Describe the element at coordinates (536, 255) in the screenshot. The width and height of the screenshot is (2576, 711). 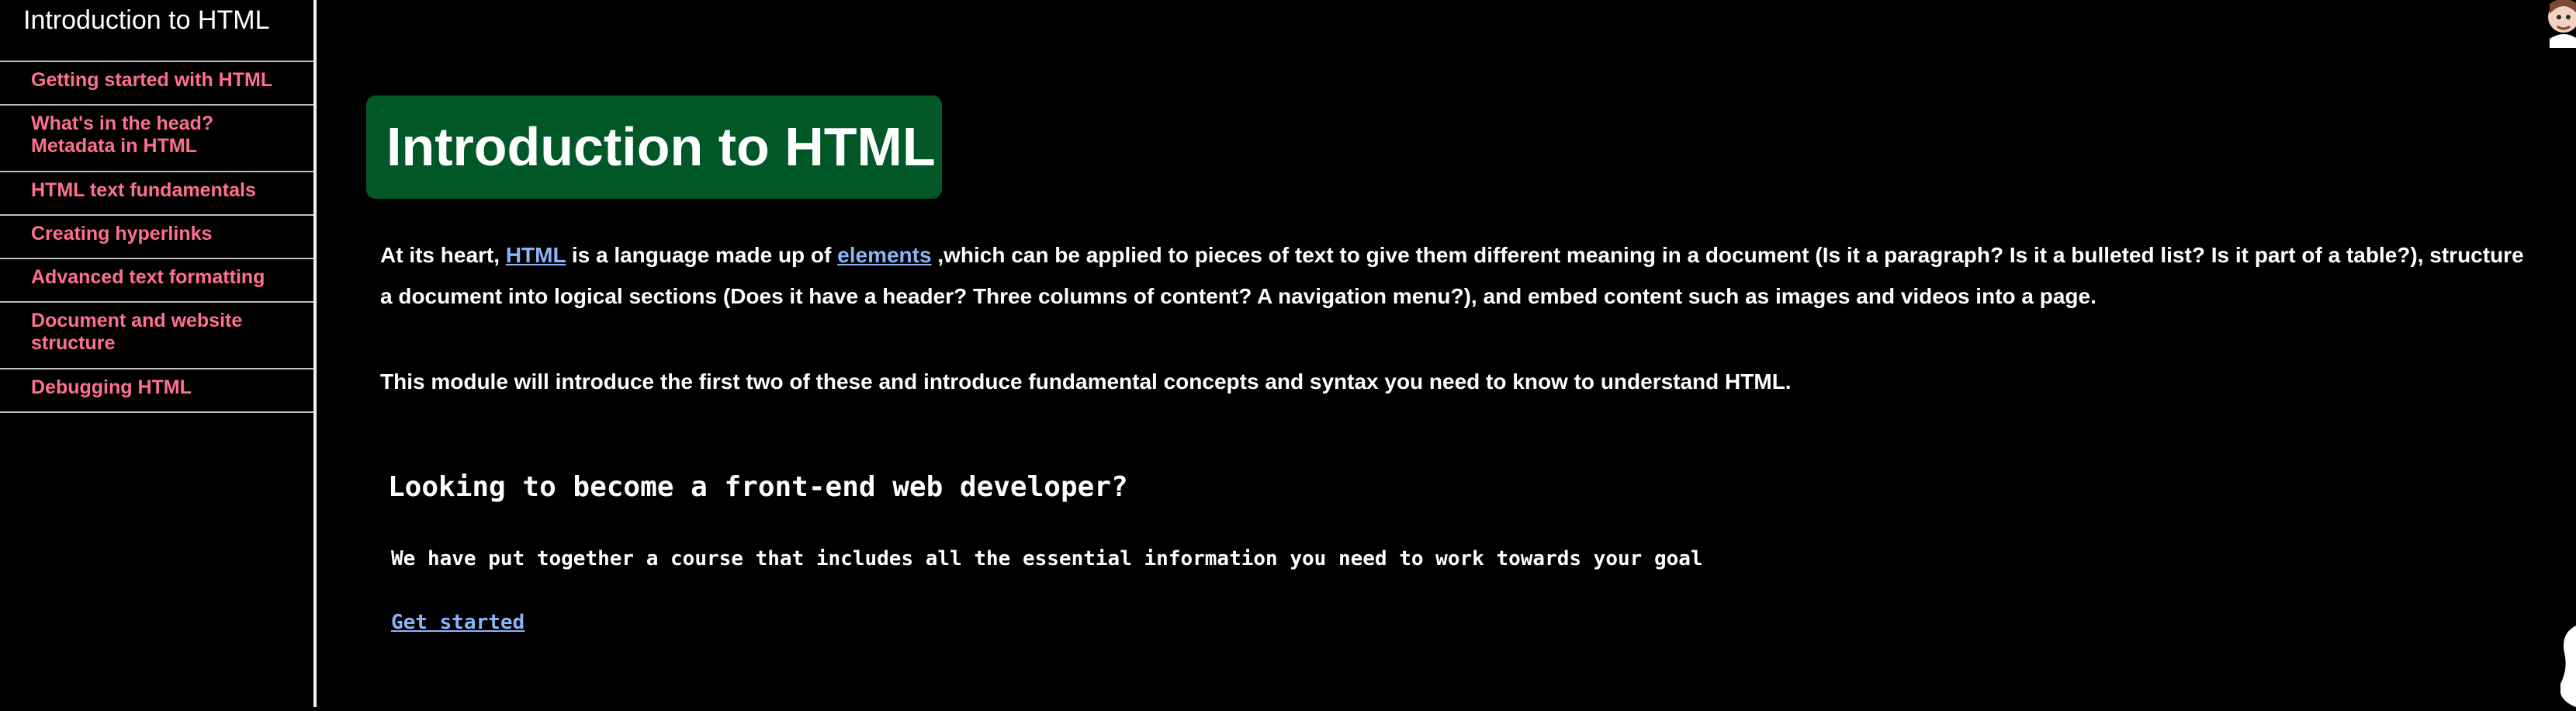
I see `html-link: HTML` at that location.